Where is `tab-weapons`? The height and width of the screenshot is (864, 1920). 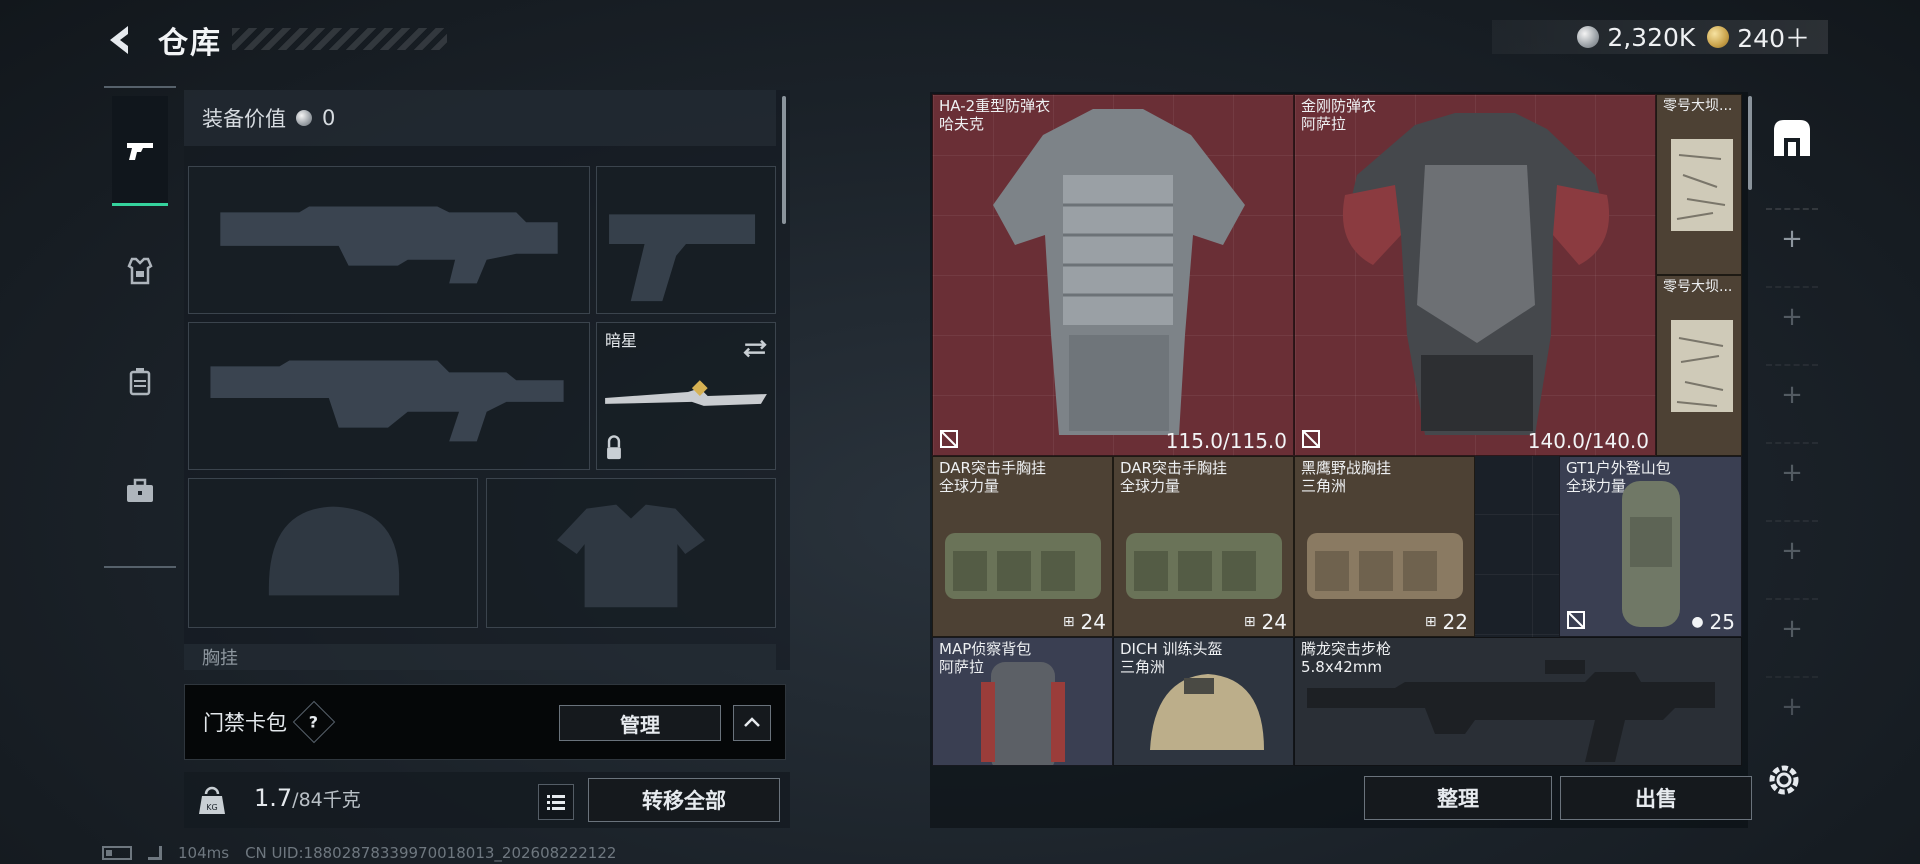 tab-weapons is located at coordinates (140, 151).